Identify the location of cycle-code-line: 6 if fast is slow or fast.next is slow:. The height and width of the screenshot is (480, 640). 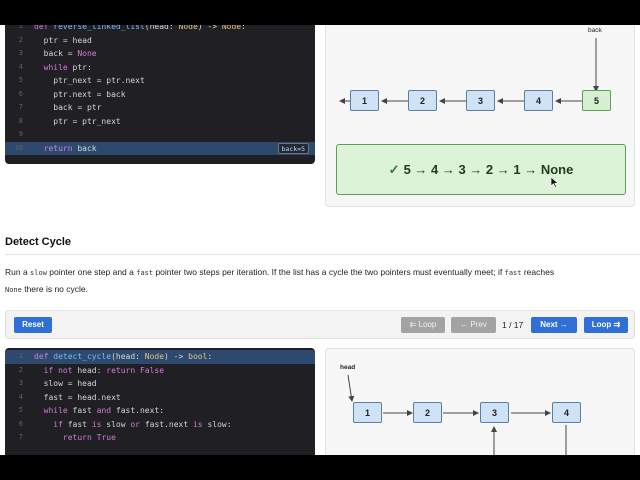
(160, 425).